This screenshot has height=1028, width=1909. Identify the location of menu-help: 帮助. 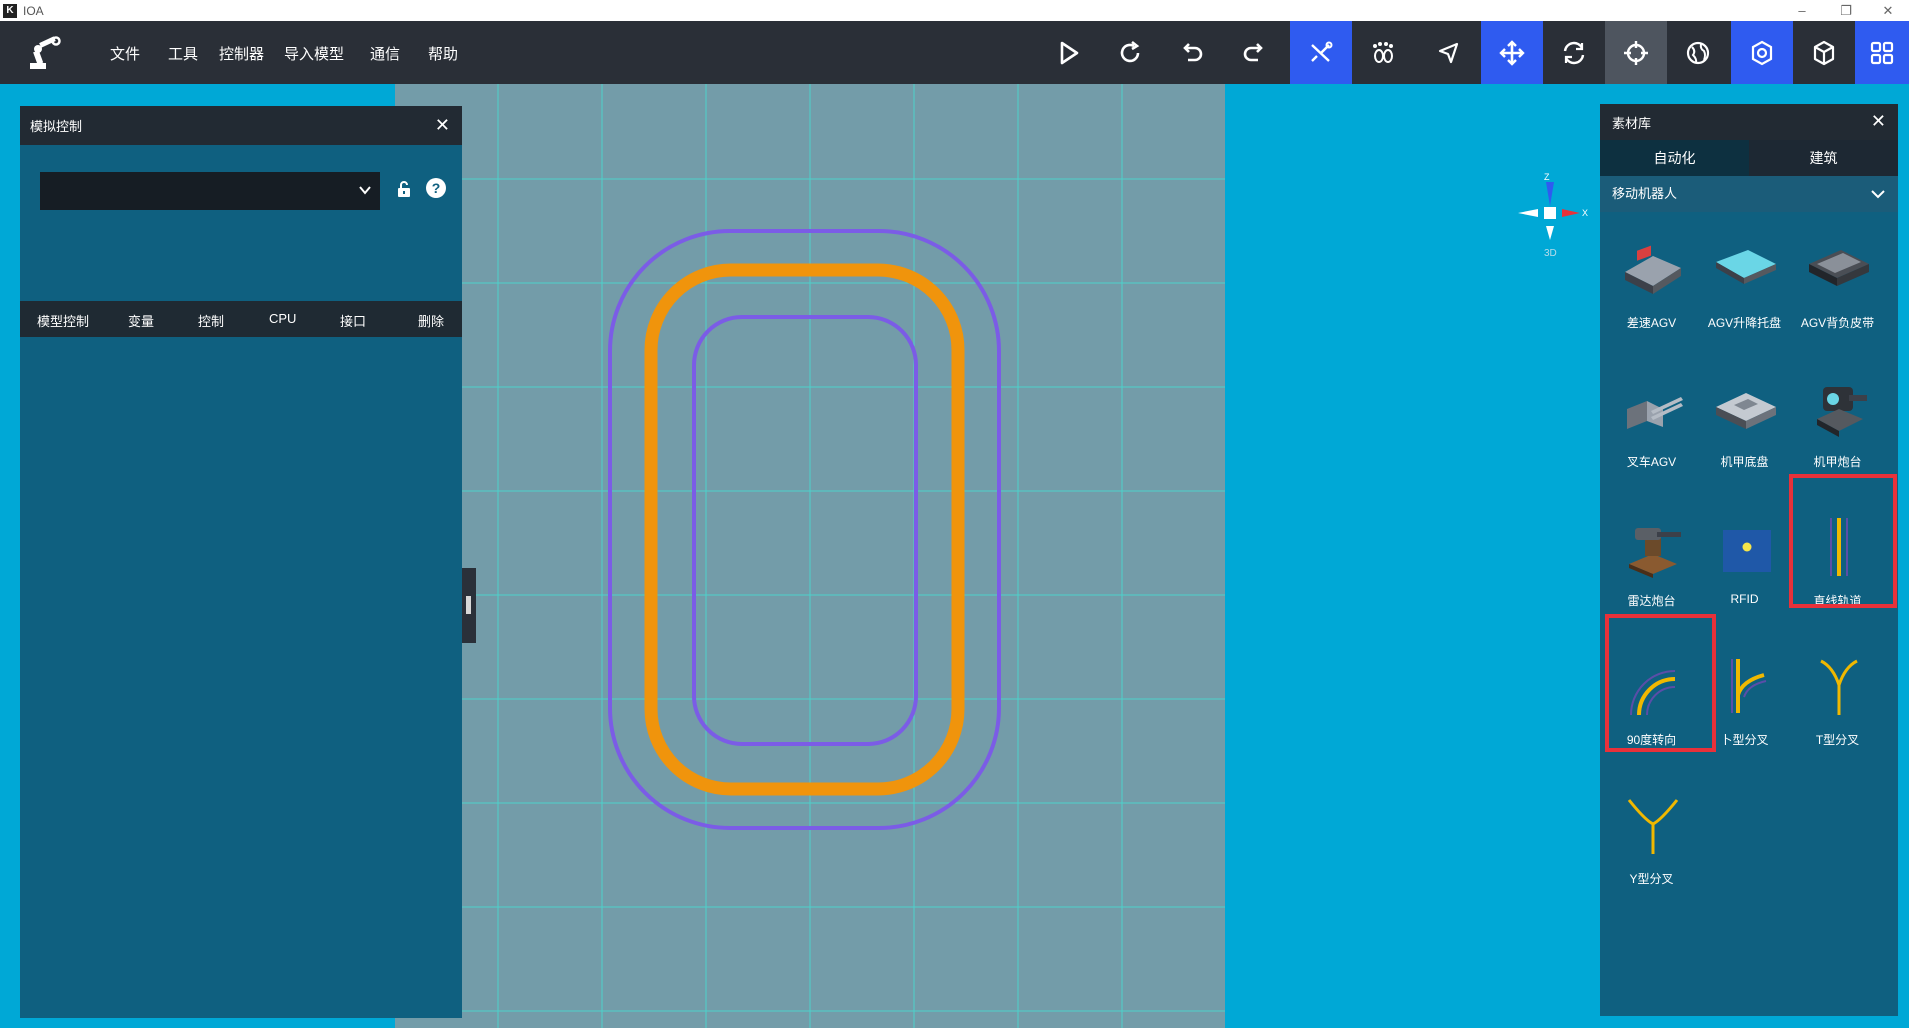
(443, 53).